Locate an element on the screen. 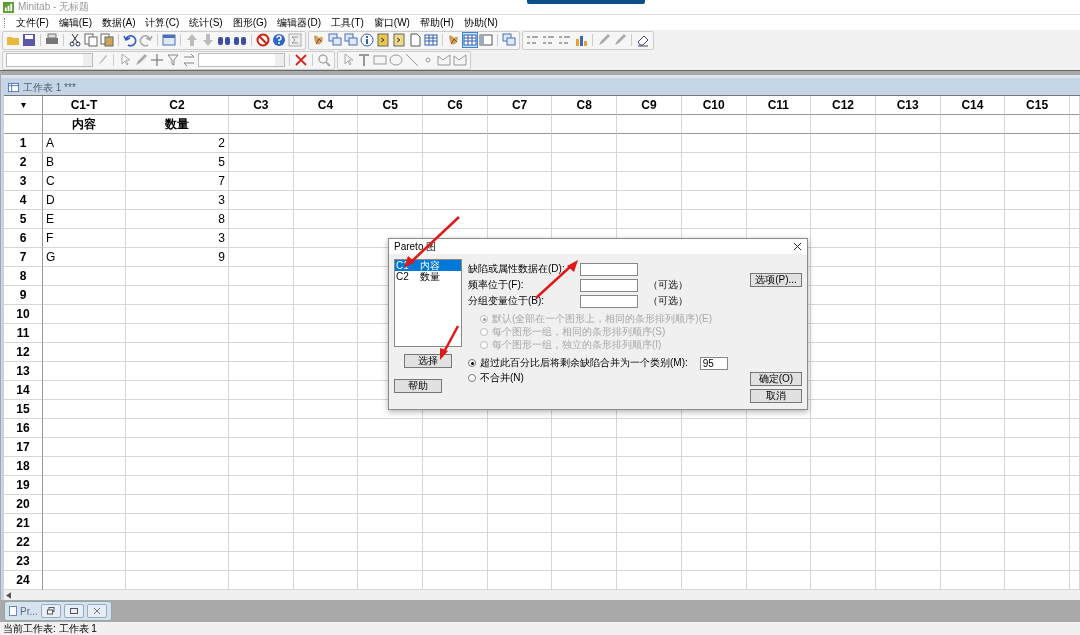 This screenshot has width=1080, height=635. table-cell: D is located at coordinates (84, 200).